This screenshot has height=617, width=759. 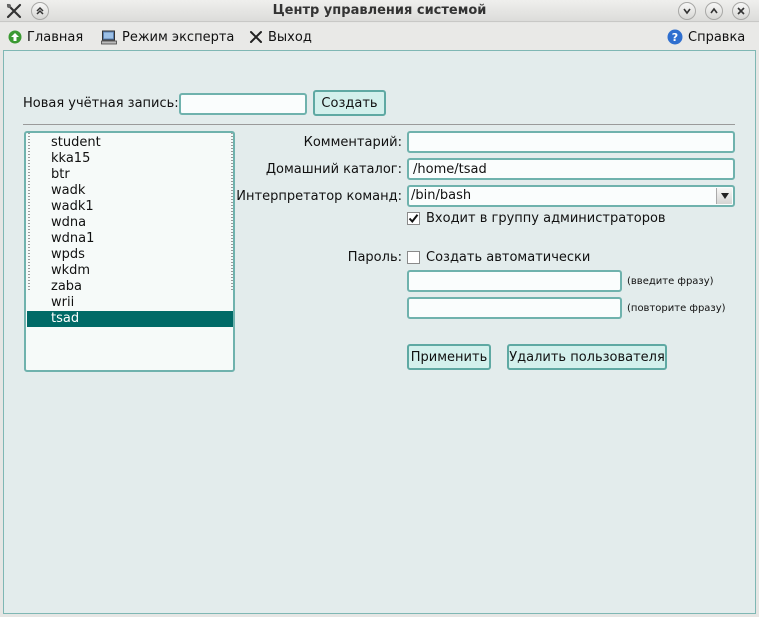 I want to click on window-title: Центр управления системой, so click(x=379, y=10).